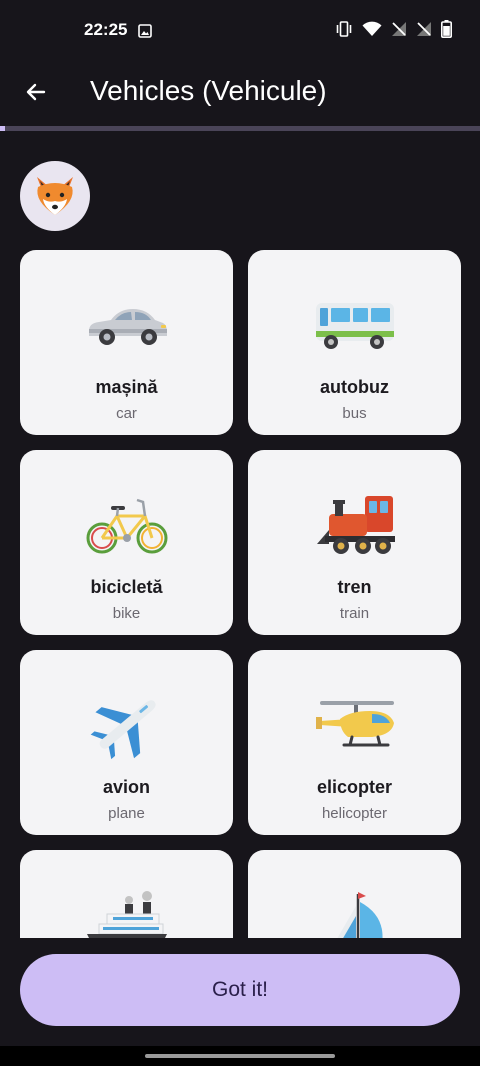 The image size is (480, 1066). Describe the element at coordinates (126, 413) in the screenshot. I see `card-translation: car` at that location.